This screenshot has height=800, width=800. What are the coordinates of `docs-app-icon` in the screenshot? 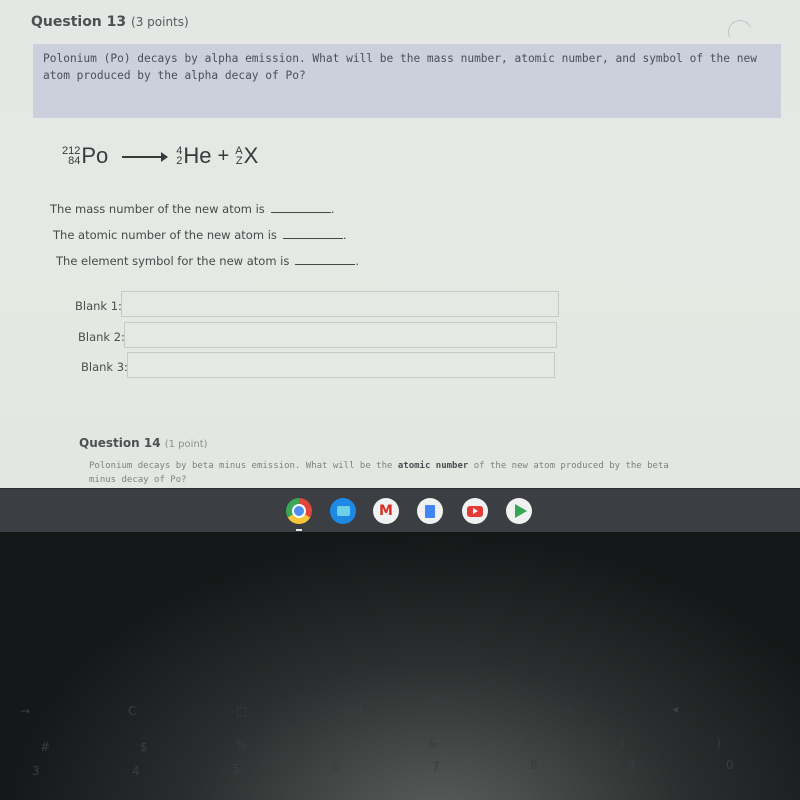 It's located at (430, 511).